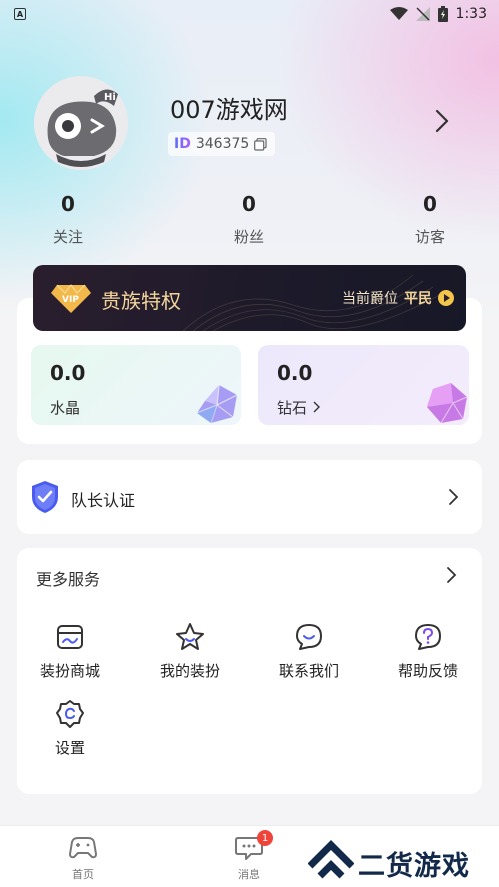 The height and width of the screenshot is (887, 499). Describe the element at coordinates (83, 874) in the screenshot. I see `tab-label: 首页` at that location.